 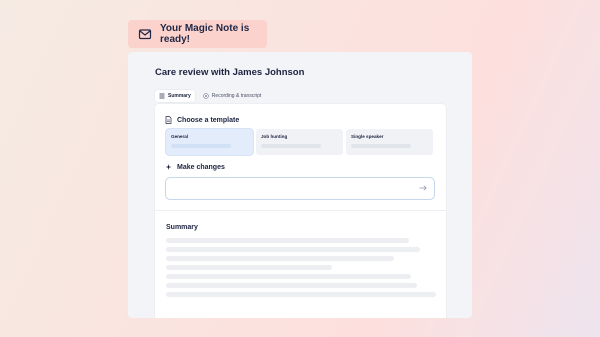 I want to click on template-option-single-speaker: Single speaker, so click(x=389, y=142).